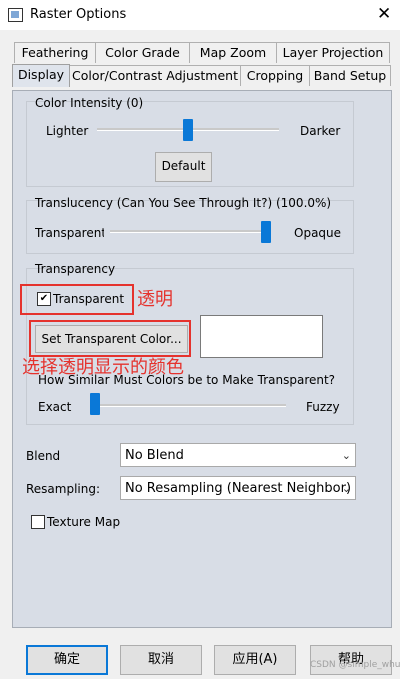  Describe the element at coordinates (183, 167) in the screenshot. I see `default-button: Default` at that location.